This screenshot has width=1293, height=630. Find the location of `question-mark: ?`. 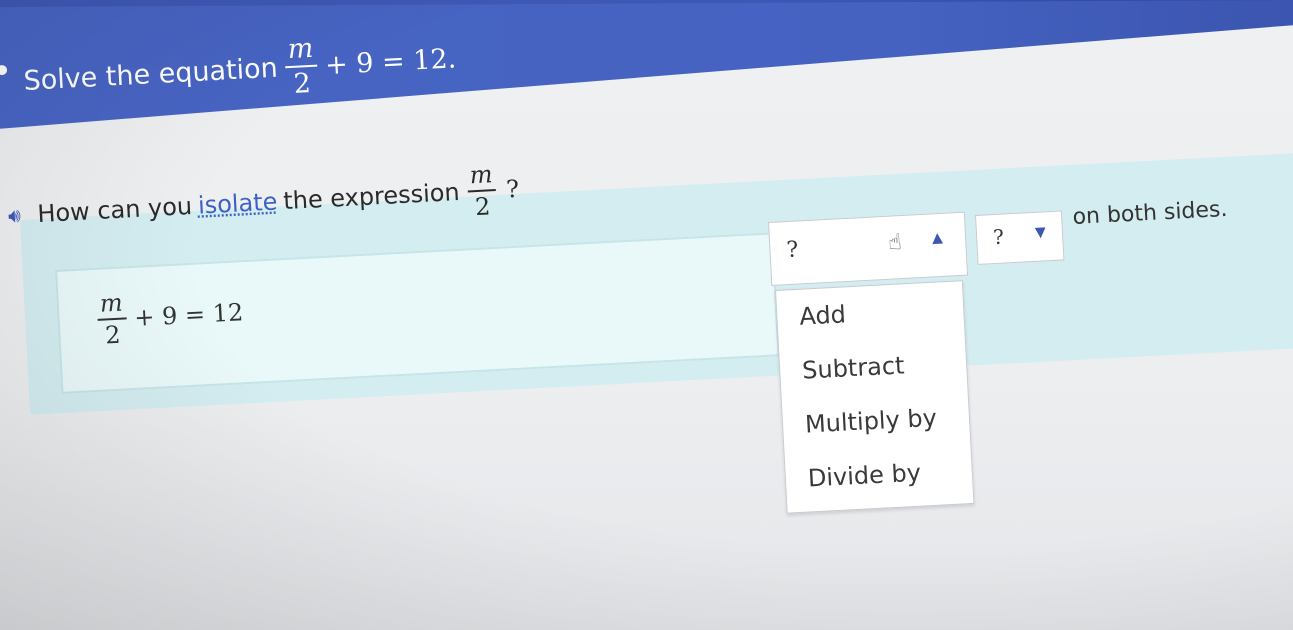

question-mark: ? is located at coordinates (512, 189).